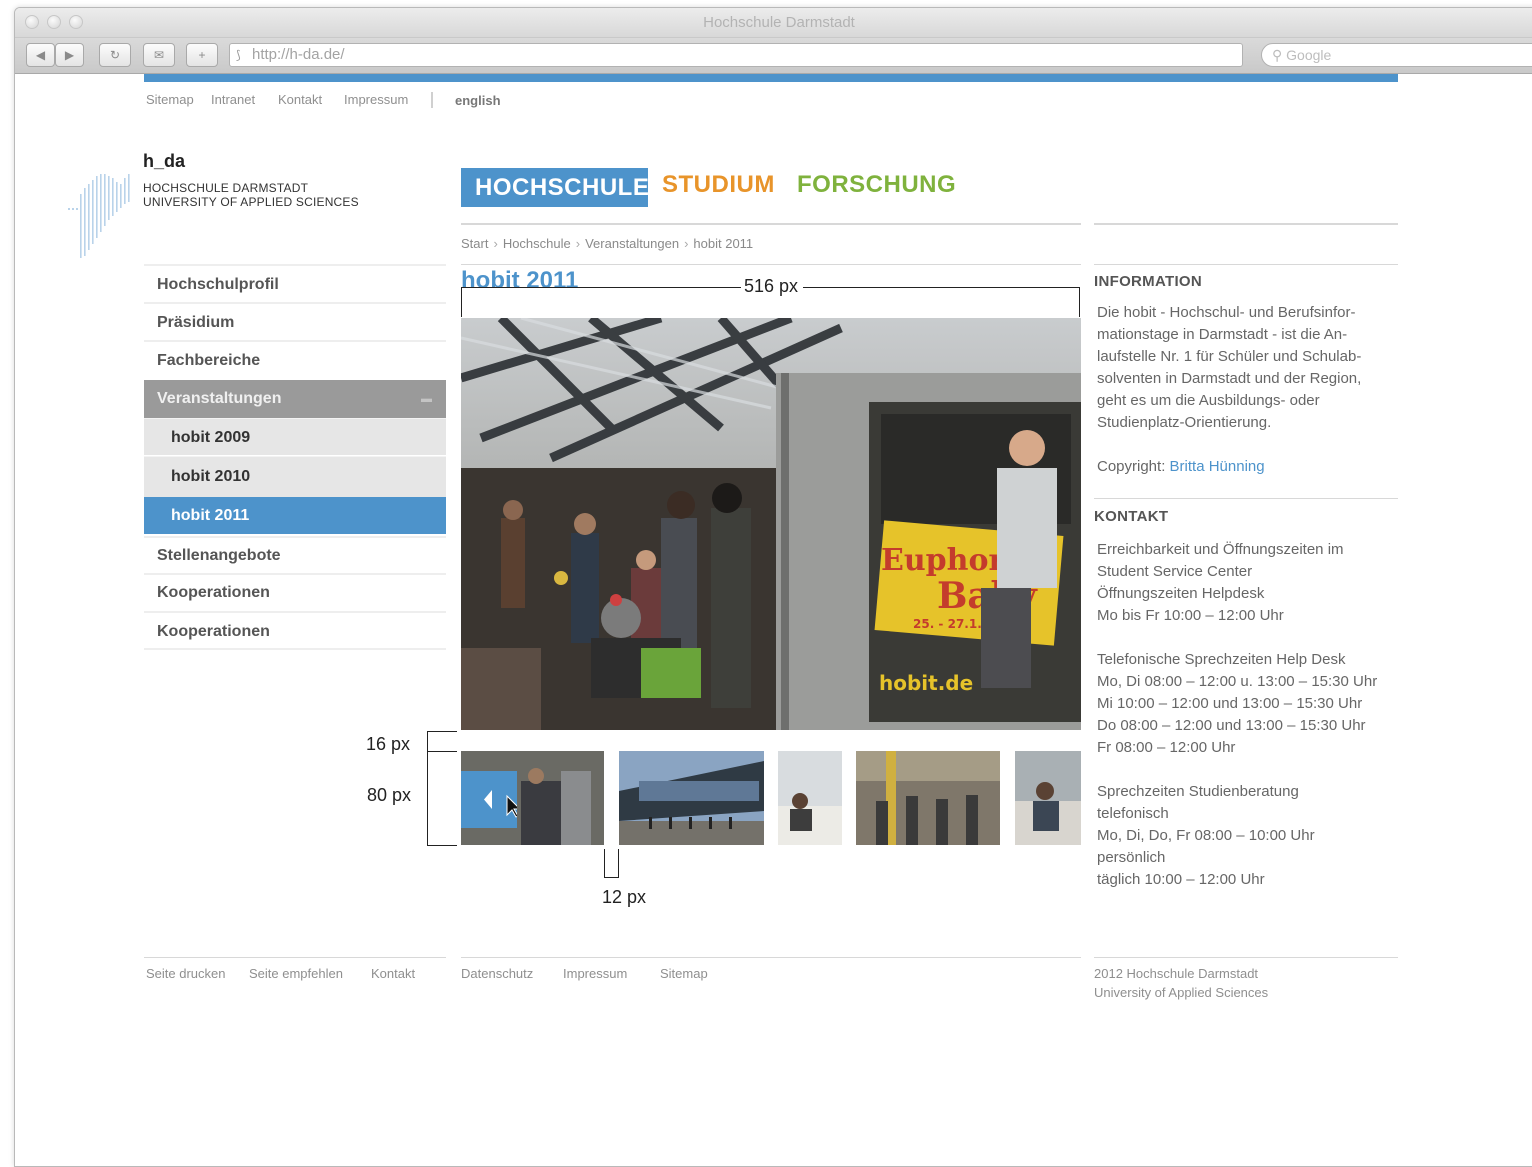 This screenshot has height=1167, width=1532. Describe the element at coordinates (478, 100) in the screenshot. I see `language-link: english` at that location.